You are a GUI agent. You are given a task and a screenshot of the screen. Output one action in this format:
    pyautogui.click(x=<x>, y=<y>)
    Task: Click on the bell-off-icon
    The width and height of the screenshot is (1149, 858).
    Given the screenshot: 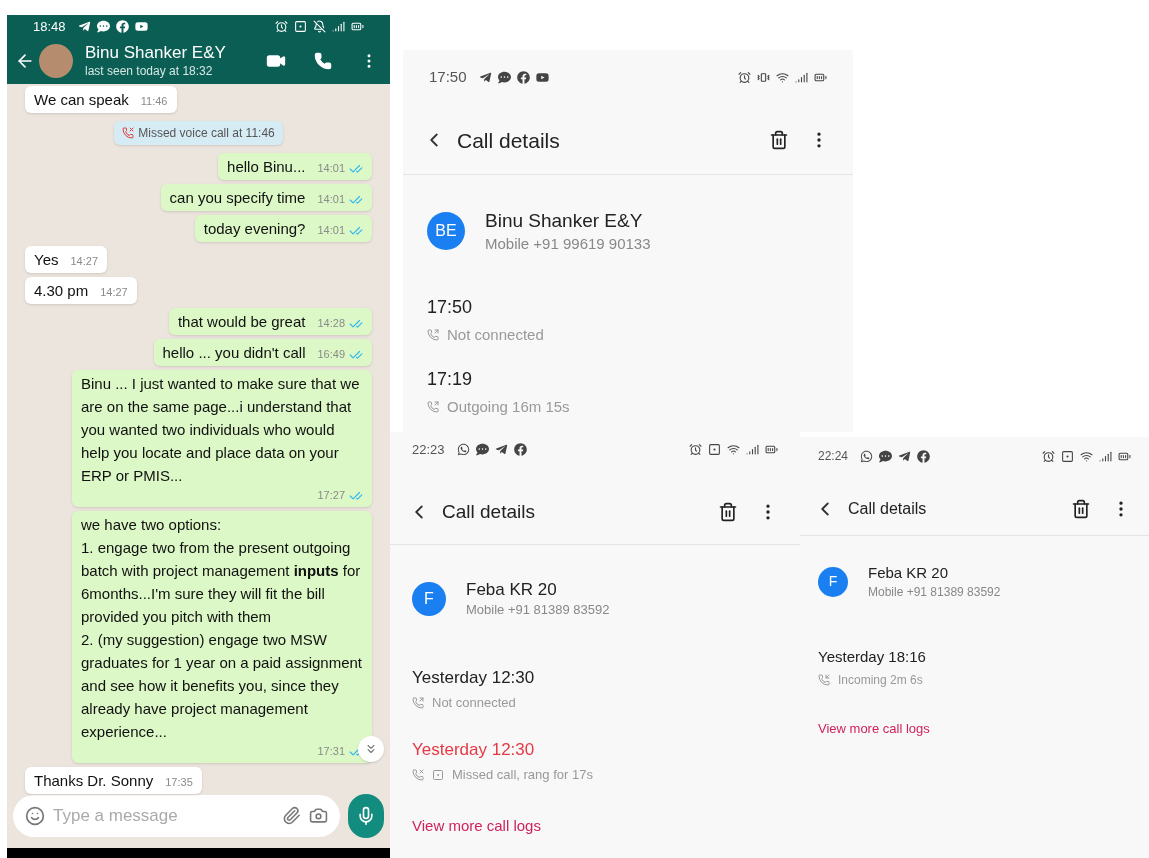 What is the action you would take?
    pyautogui.click(x=319, y=26)
    